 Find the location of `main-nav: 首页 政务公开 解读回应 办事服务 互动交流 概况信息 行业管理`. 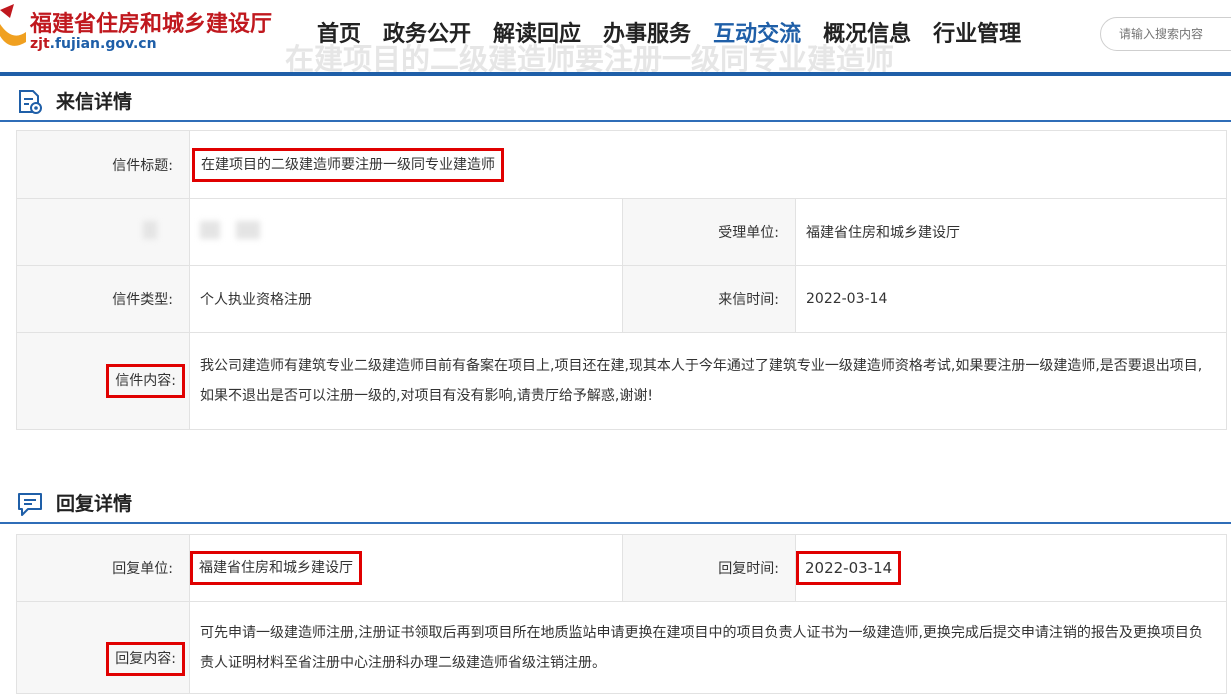

main-nav: 首页 政务公开 解读回应 办事服务 互动交流 概况信息 行业管理 is located at coordinates (680, 35).